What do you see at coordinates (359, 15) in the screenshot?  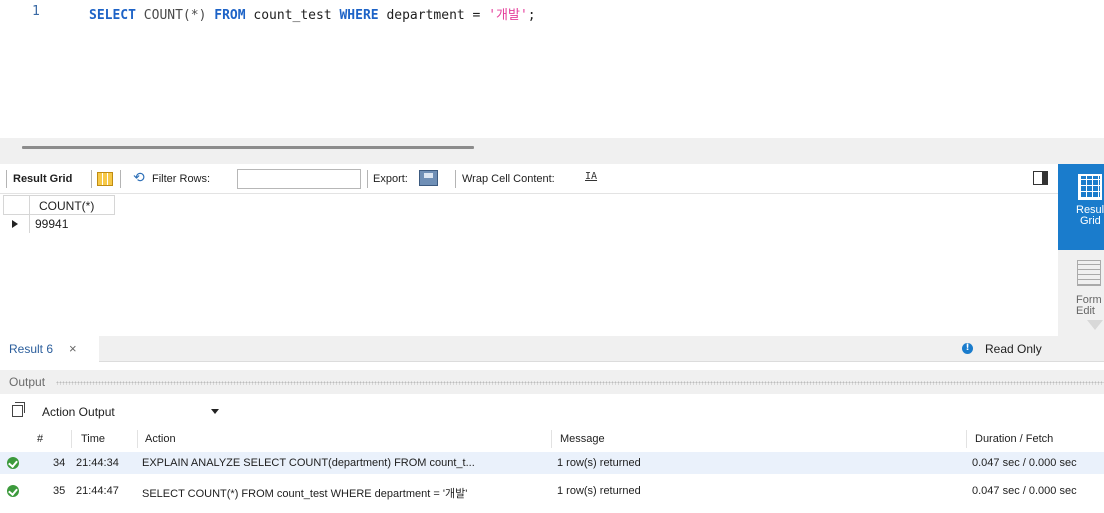 I see `sql-keyword-where: WHERE` at bounding box center [359, 15].